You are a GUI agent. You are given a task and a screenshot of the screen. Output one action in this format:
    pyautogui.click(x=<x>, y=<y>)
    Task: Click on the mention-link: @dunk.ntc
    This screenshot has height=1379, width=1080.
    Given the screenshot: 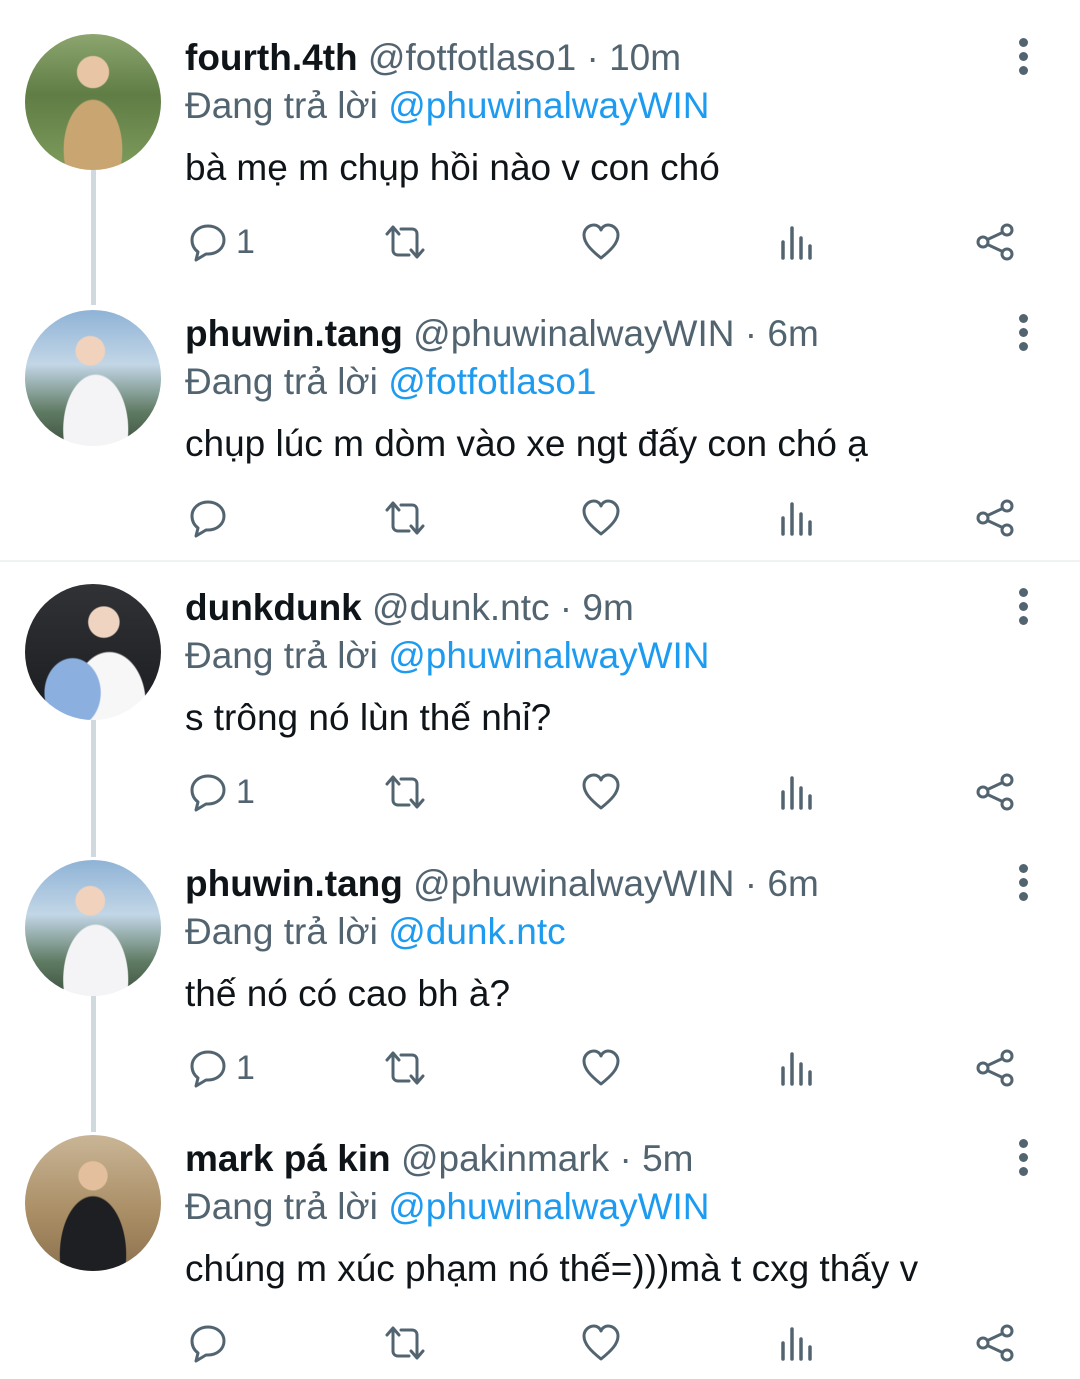 What is the action you would take?
    pyautogui.click(x=476, y=931)
    